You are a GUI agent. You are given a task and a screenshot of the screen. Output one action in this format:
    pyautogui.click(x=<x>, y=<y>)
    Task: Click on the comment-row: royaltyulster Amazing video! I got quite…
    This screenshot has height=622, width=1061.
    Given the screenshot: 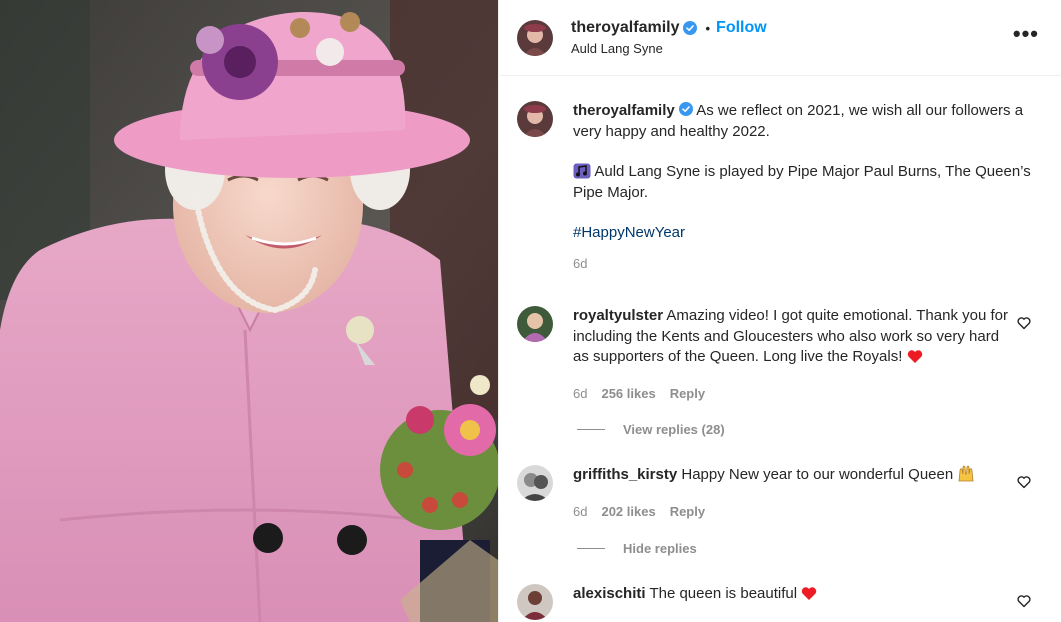 What is the action you would take?
    pyautogui.click(x=782, y=355)
    